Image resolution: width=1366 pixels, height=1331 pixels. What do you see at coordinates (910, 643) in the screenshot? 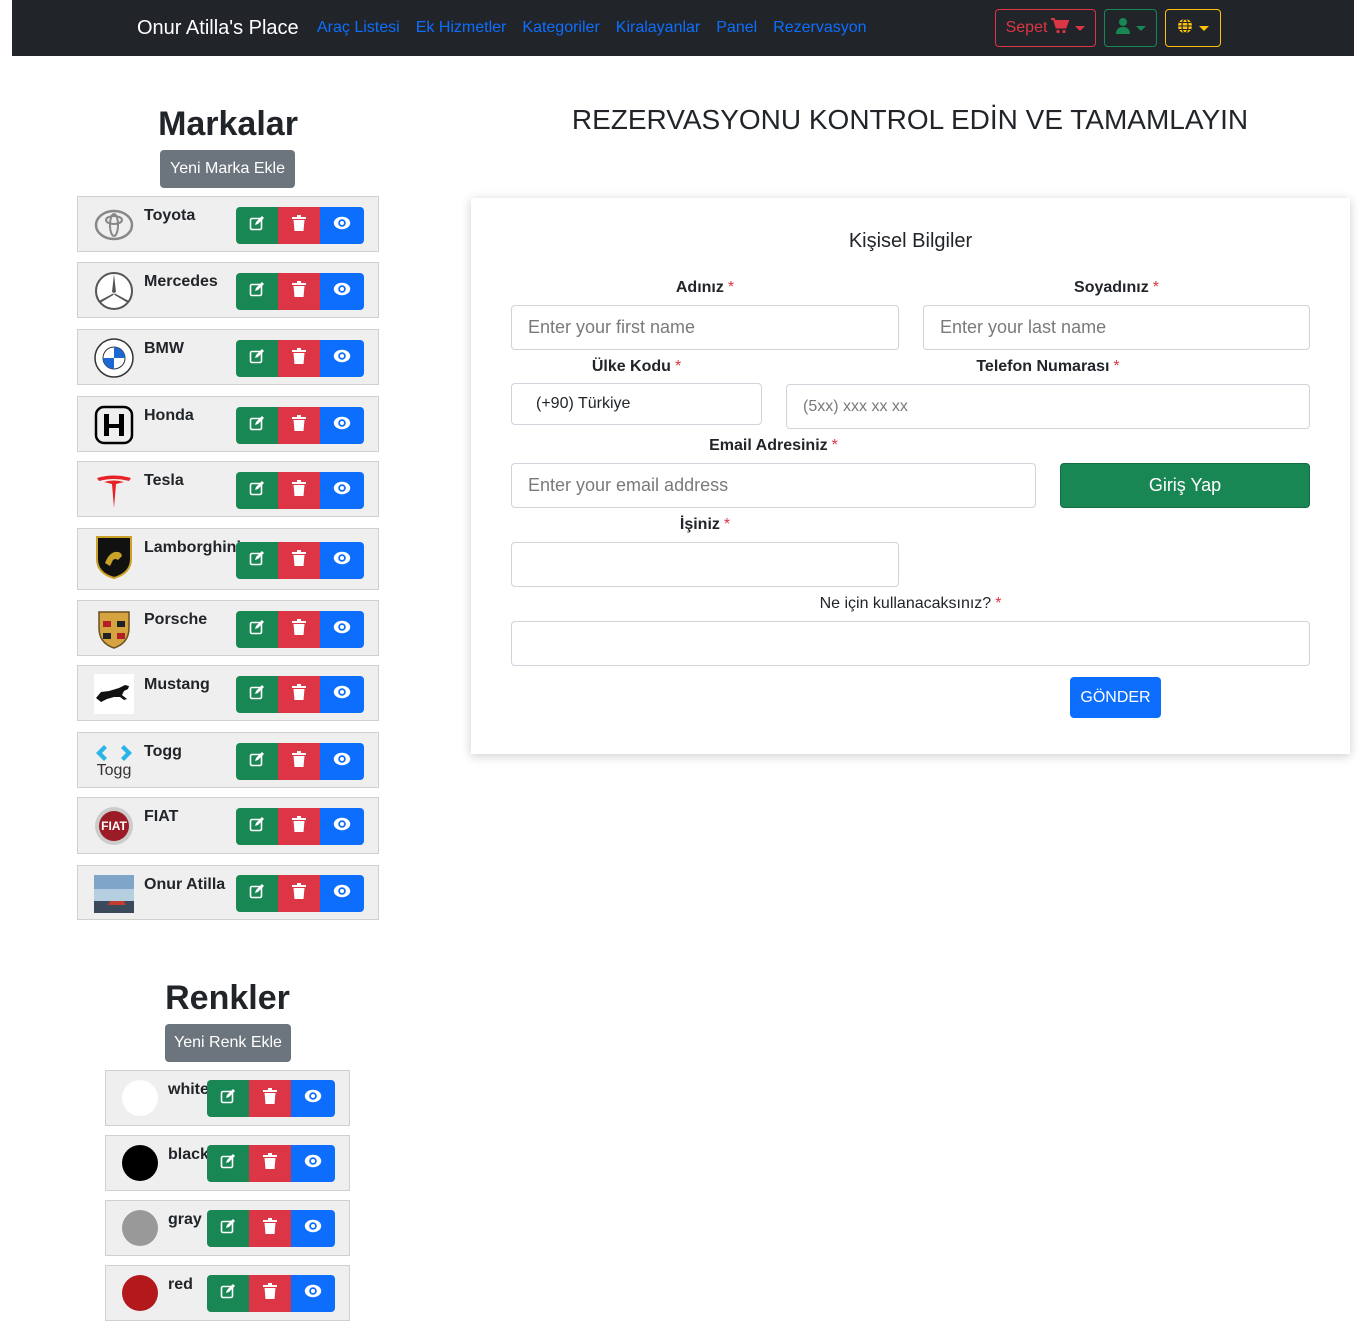
I see `purpose-input` at bounding box center [910, 643].